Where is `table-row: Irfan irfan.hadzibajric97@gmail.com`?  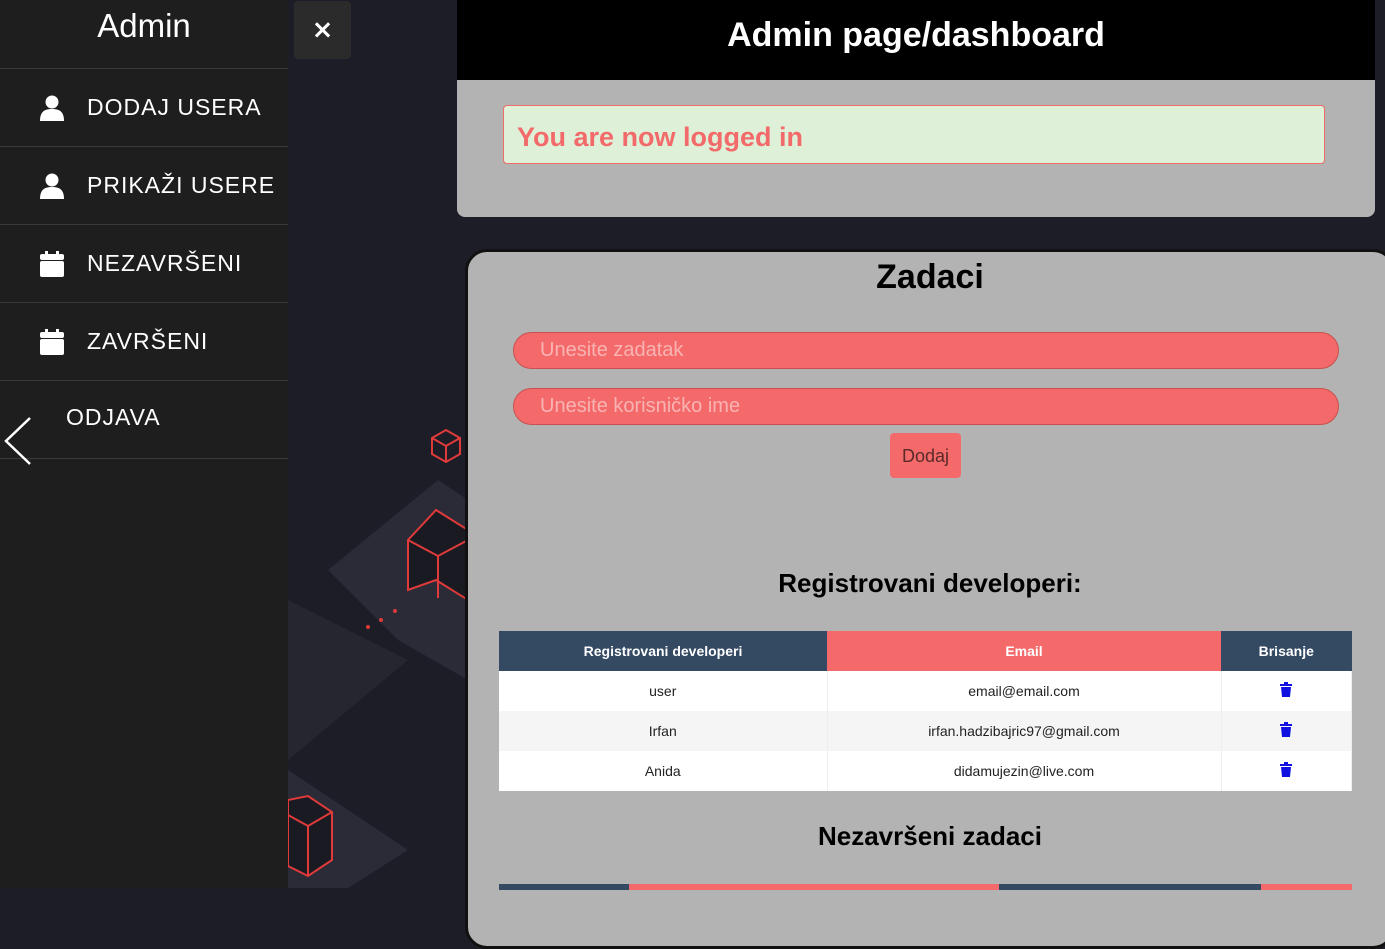
table-row: Irfan irfan.hadzibajric97@gmail.com is located at coordinates (925, 731).